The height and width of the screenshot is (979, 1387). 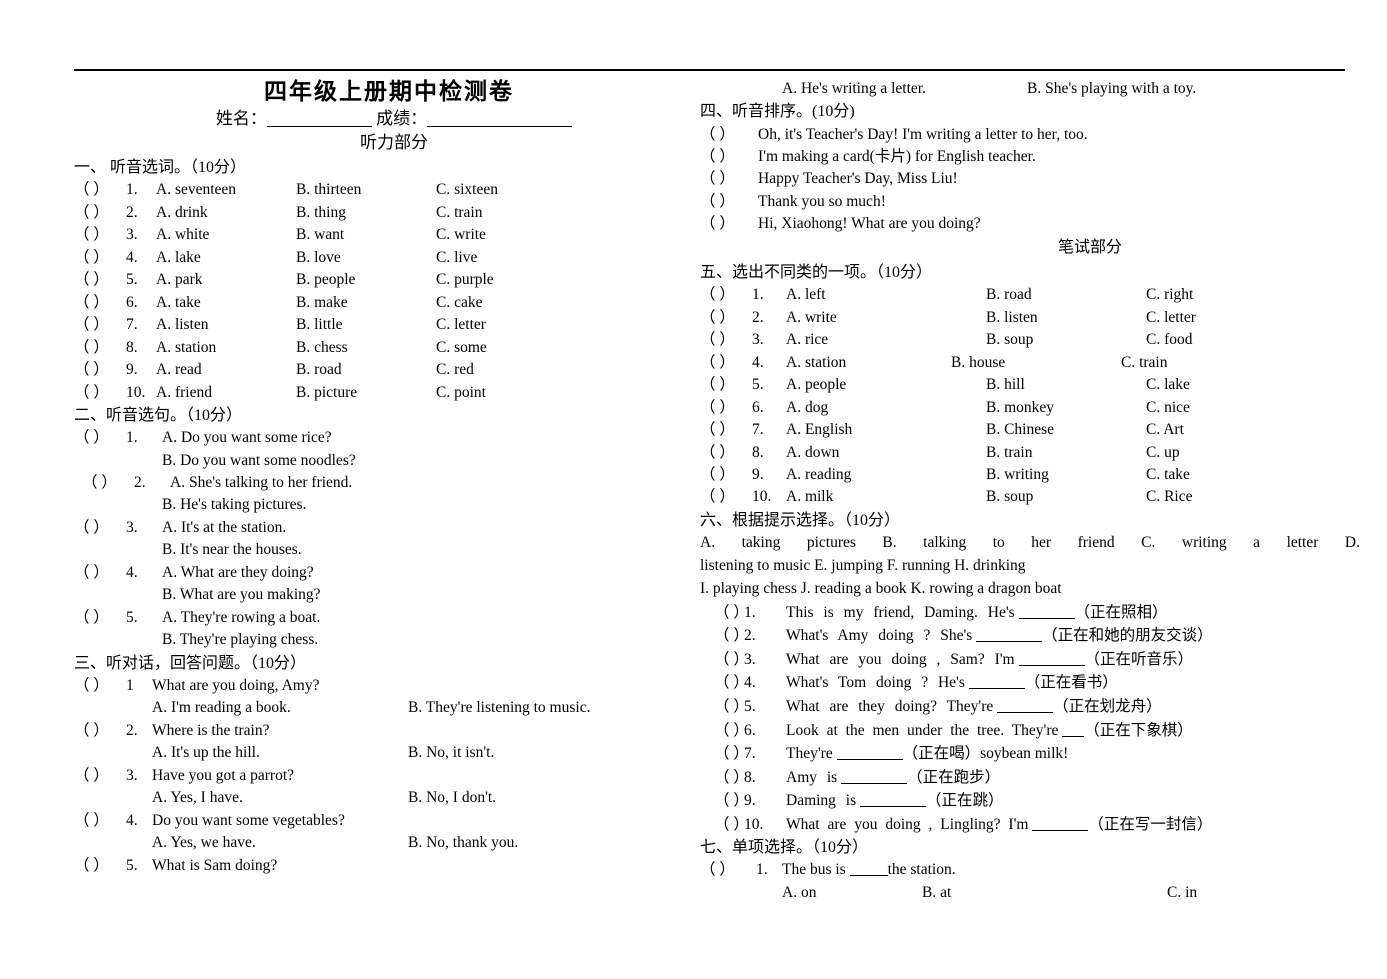 What do you see at coordinates (455, 370) in the screenshot?
I see `option-c: C. red` at bounding box center [455, 370].